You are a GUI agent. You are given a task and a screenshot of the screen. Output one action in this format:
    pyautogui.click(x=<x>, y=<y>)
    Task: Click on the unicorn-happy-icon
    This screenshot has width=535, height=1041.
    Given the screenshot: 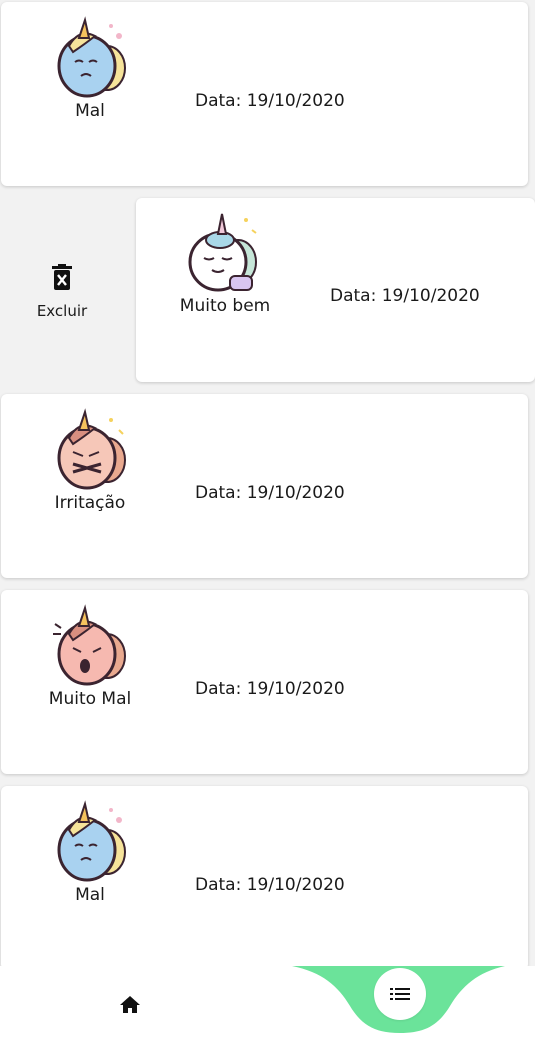 What is the action you would take?
    pyautogui.click(x=224, y=252)
    